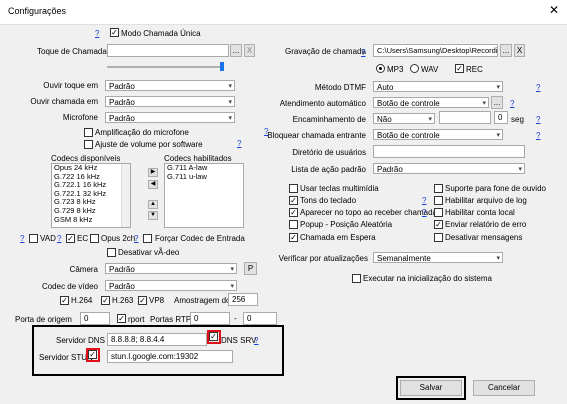 The width and height of the screenshot is (567, 404). I want to click on portas-rtp-from-input: 0, so click(210, 318).